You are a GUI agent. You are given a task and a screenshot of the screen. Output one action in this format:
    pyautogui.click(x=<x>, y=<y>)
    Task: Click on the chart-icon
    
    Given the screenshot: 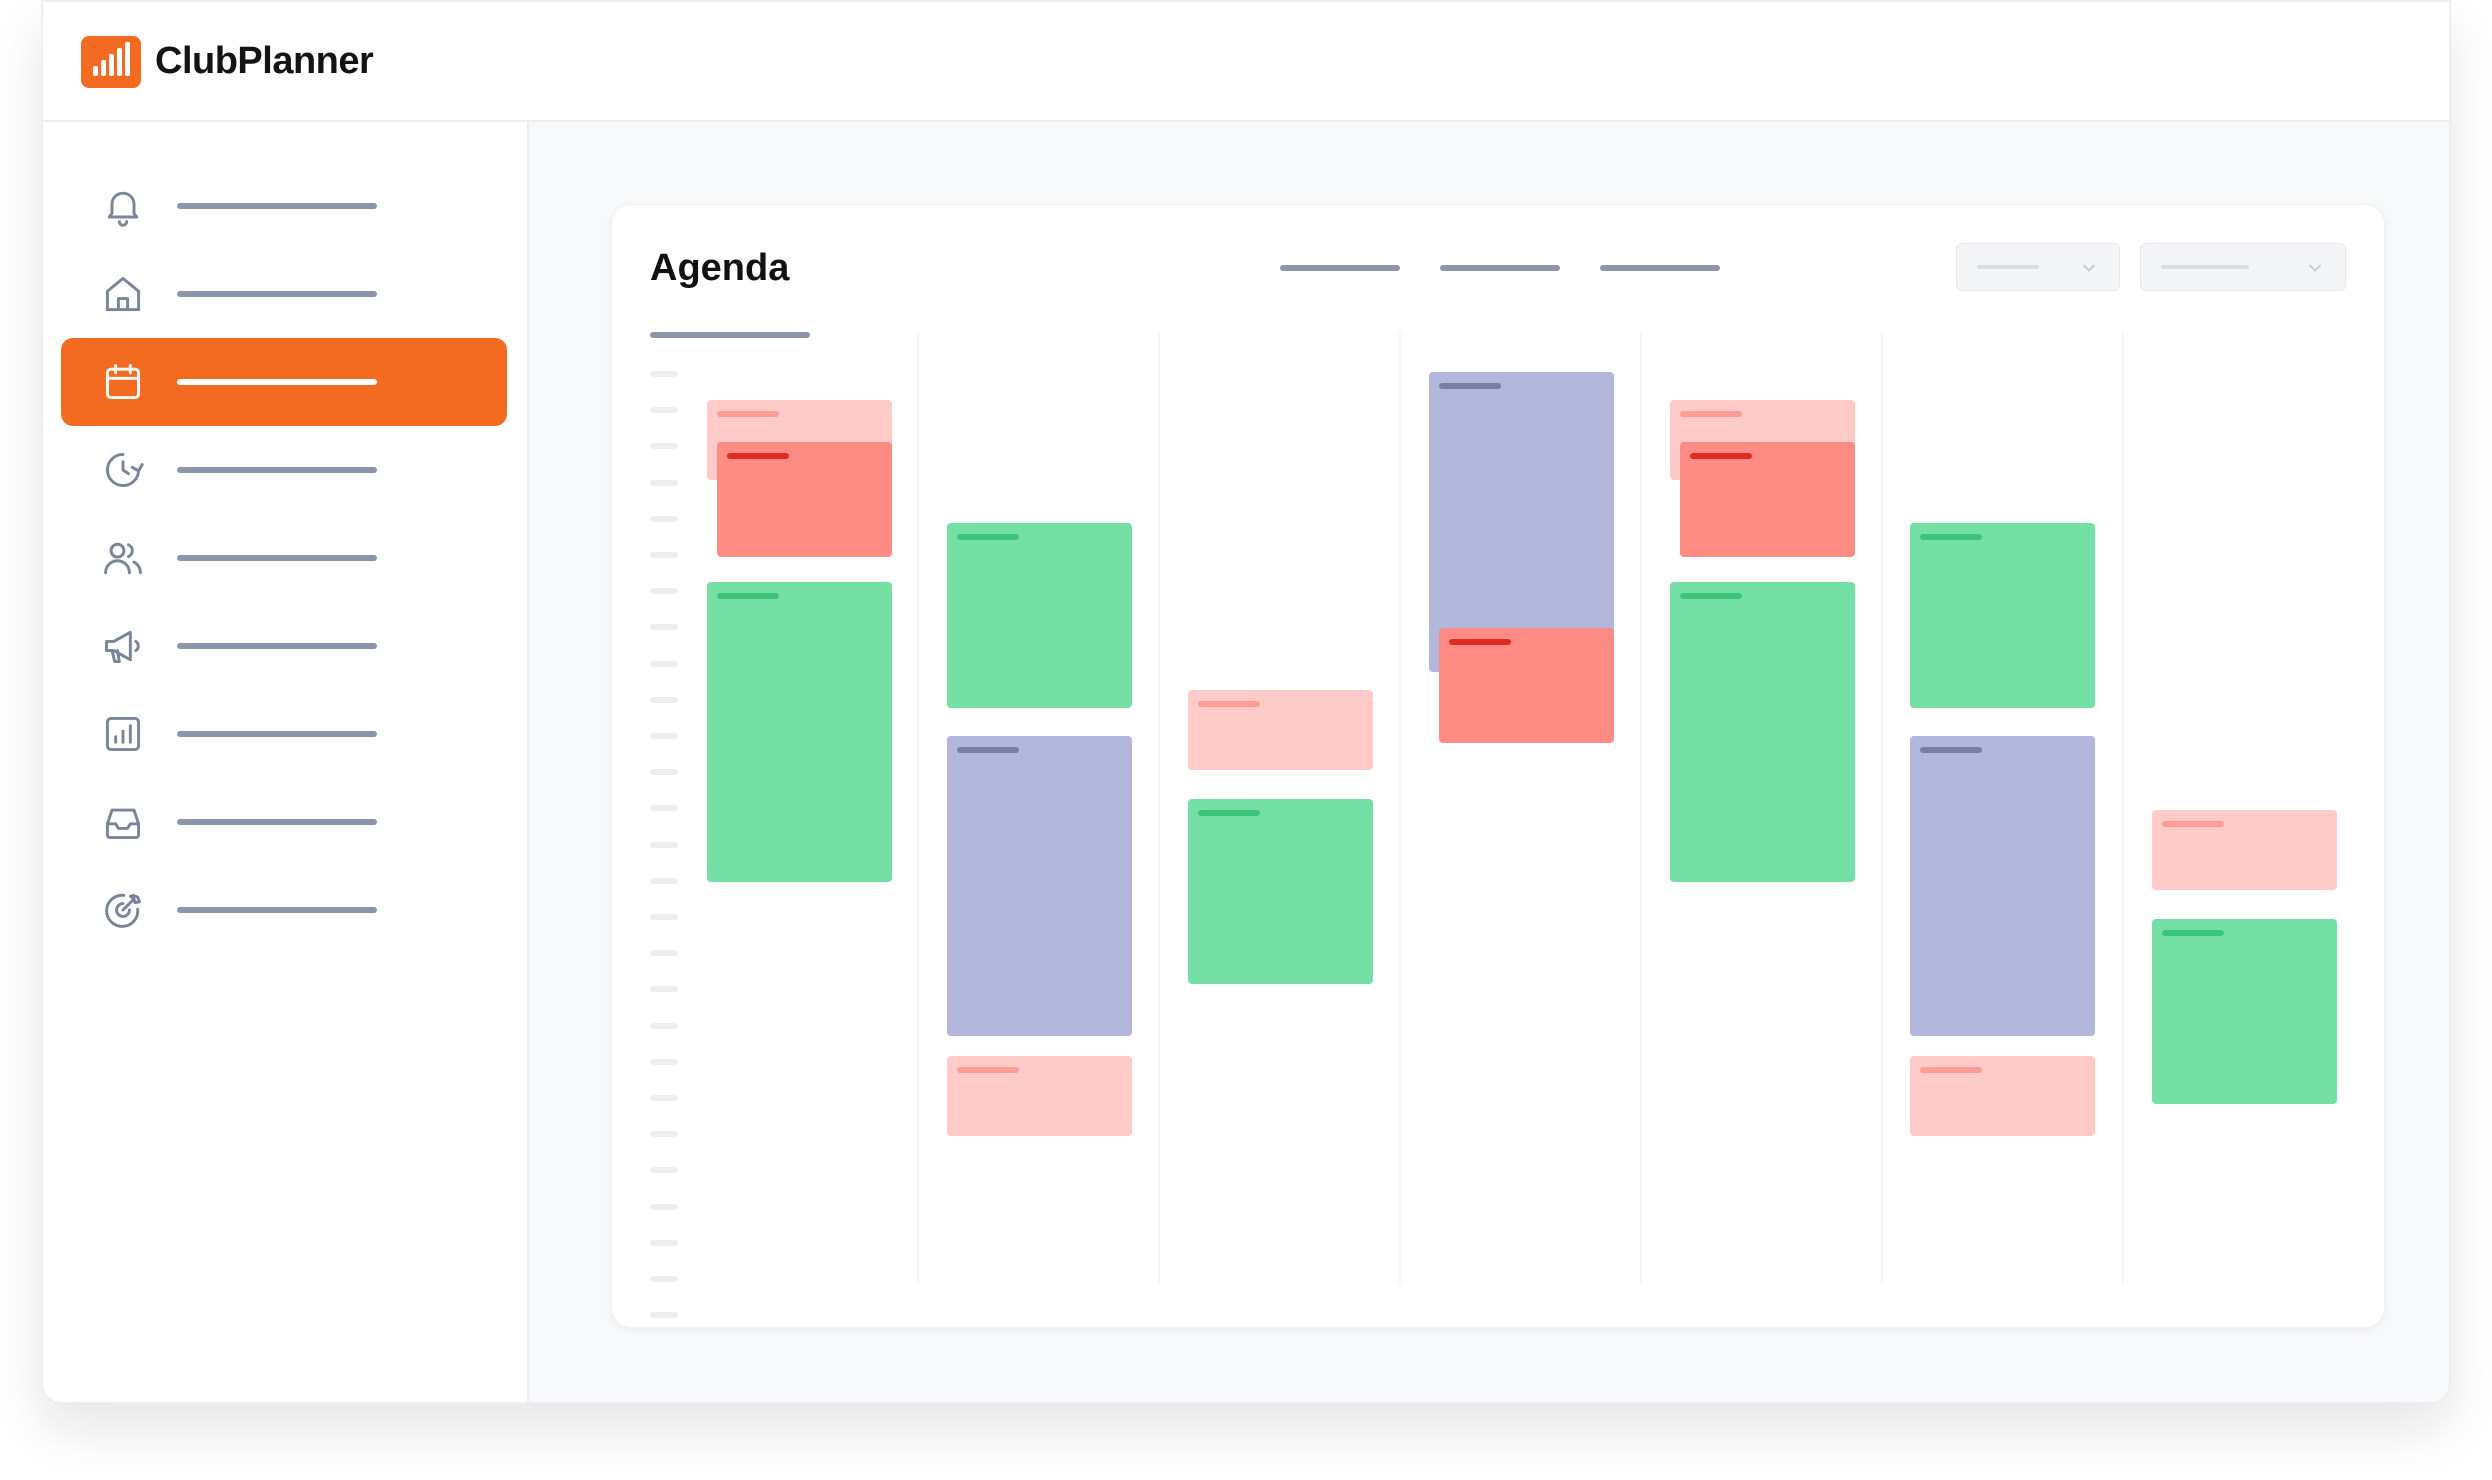 What is the action you would take?
    pyautogui.click(x=123, y=734)
    